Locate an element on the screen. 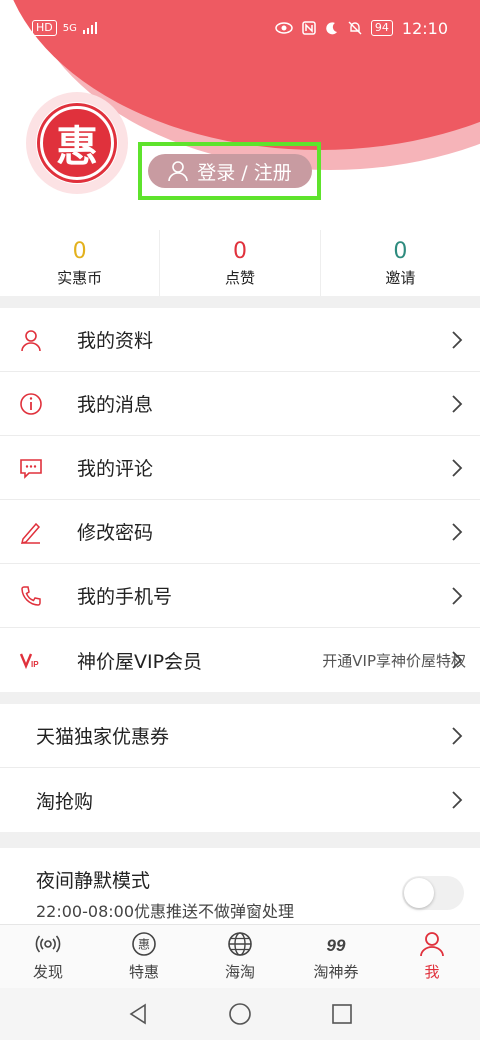 This screenshot has width=480, height=1040. menu-label: 修改密码 is located at coordinates (115, 533).